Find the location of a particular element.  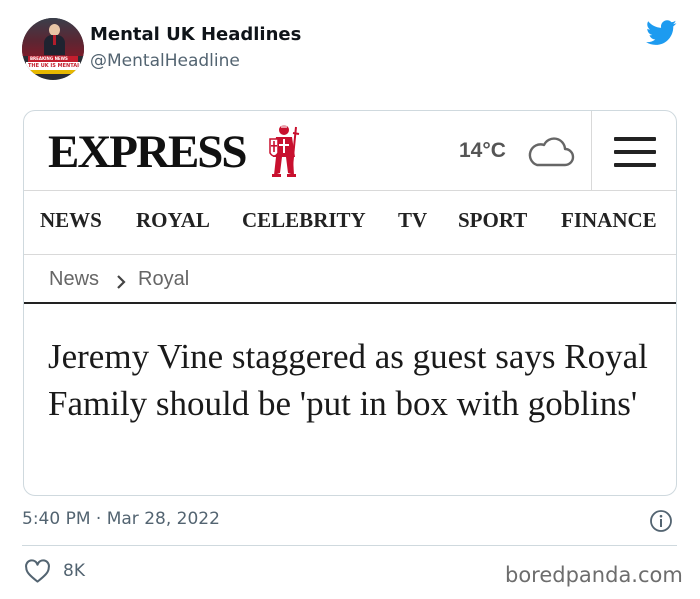

twitter-bird-icon is located at coordinates (661, 33).